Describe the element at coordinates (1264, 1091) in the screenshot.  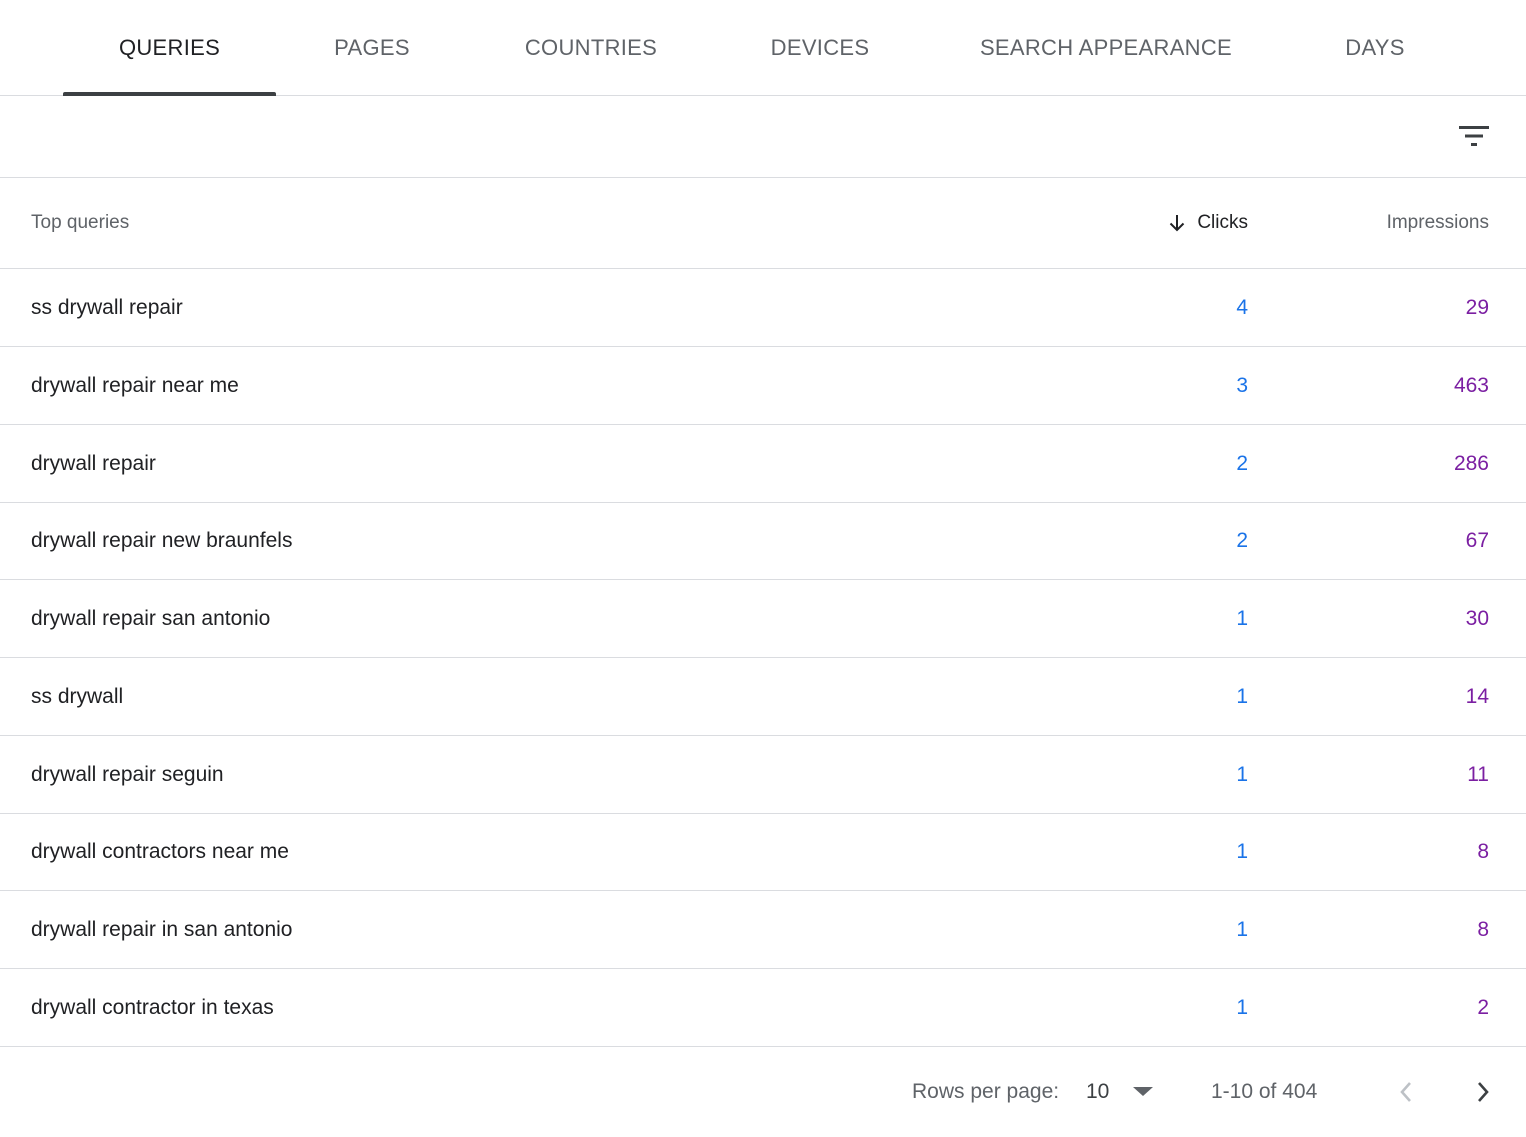
I see `page-range-text: 1-10 of 404` at that location.